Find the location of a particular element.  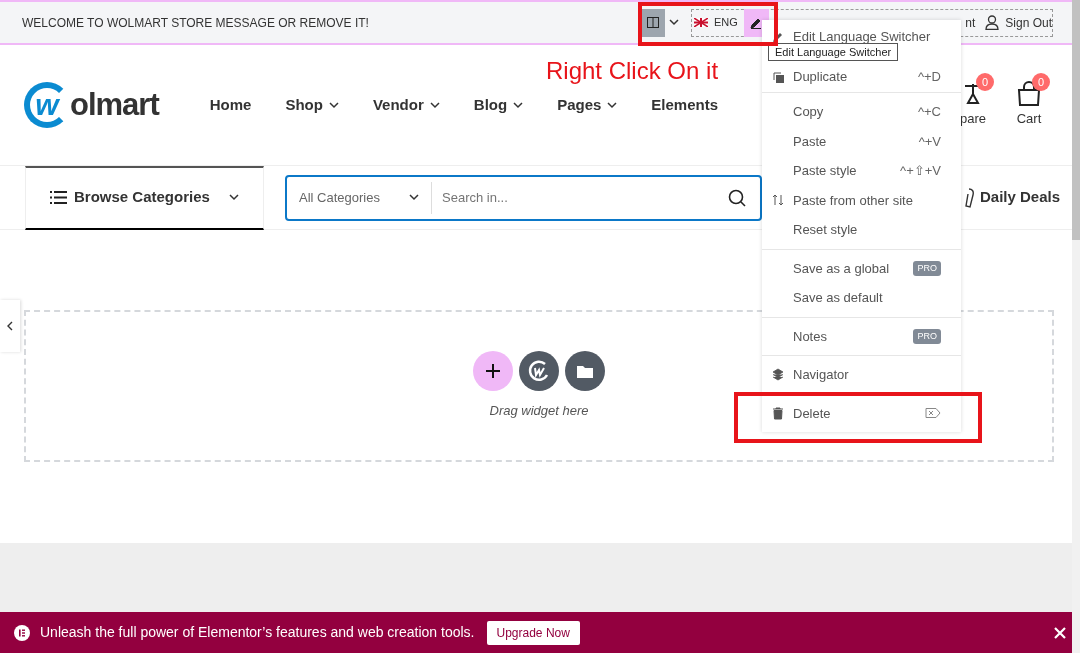

trash-icon is located at coordinates (778, 413).